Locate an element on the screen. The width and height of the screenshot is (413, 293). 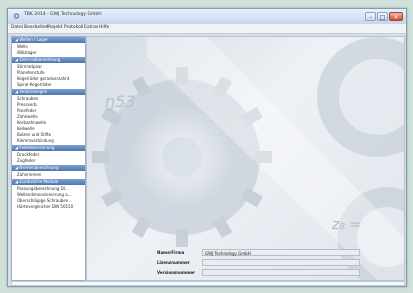
version-value is located at coordinates (281, 272).